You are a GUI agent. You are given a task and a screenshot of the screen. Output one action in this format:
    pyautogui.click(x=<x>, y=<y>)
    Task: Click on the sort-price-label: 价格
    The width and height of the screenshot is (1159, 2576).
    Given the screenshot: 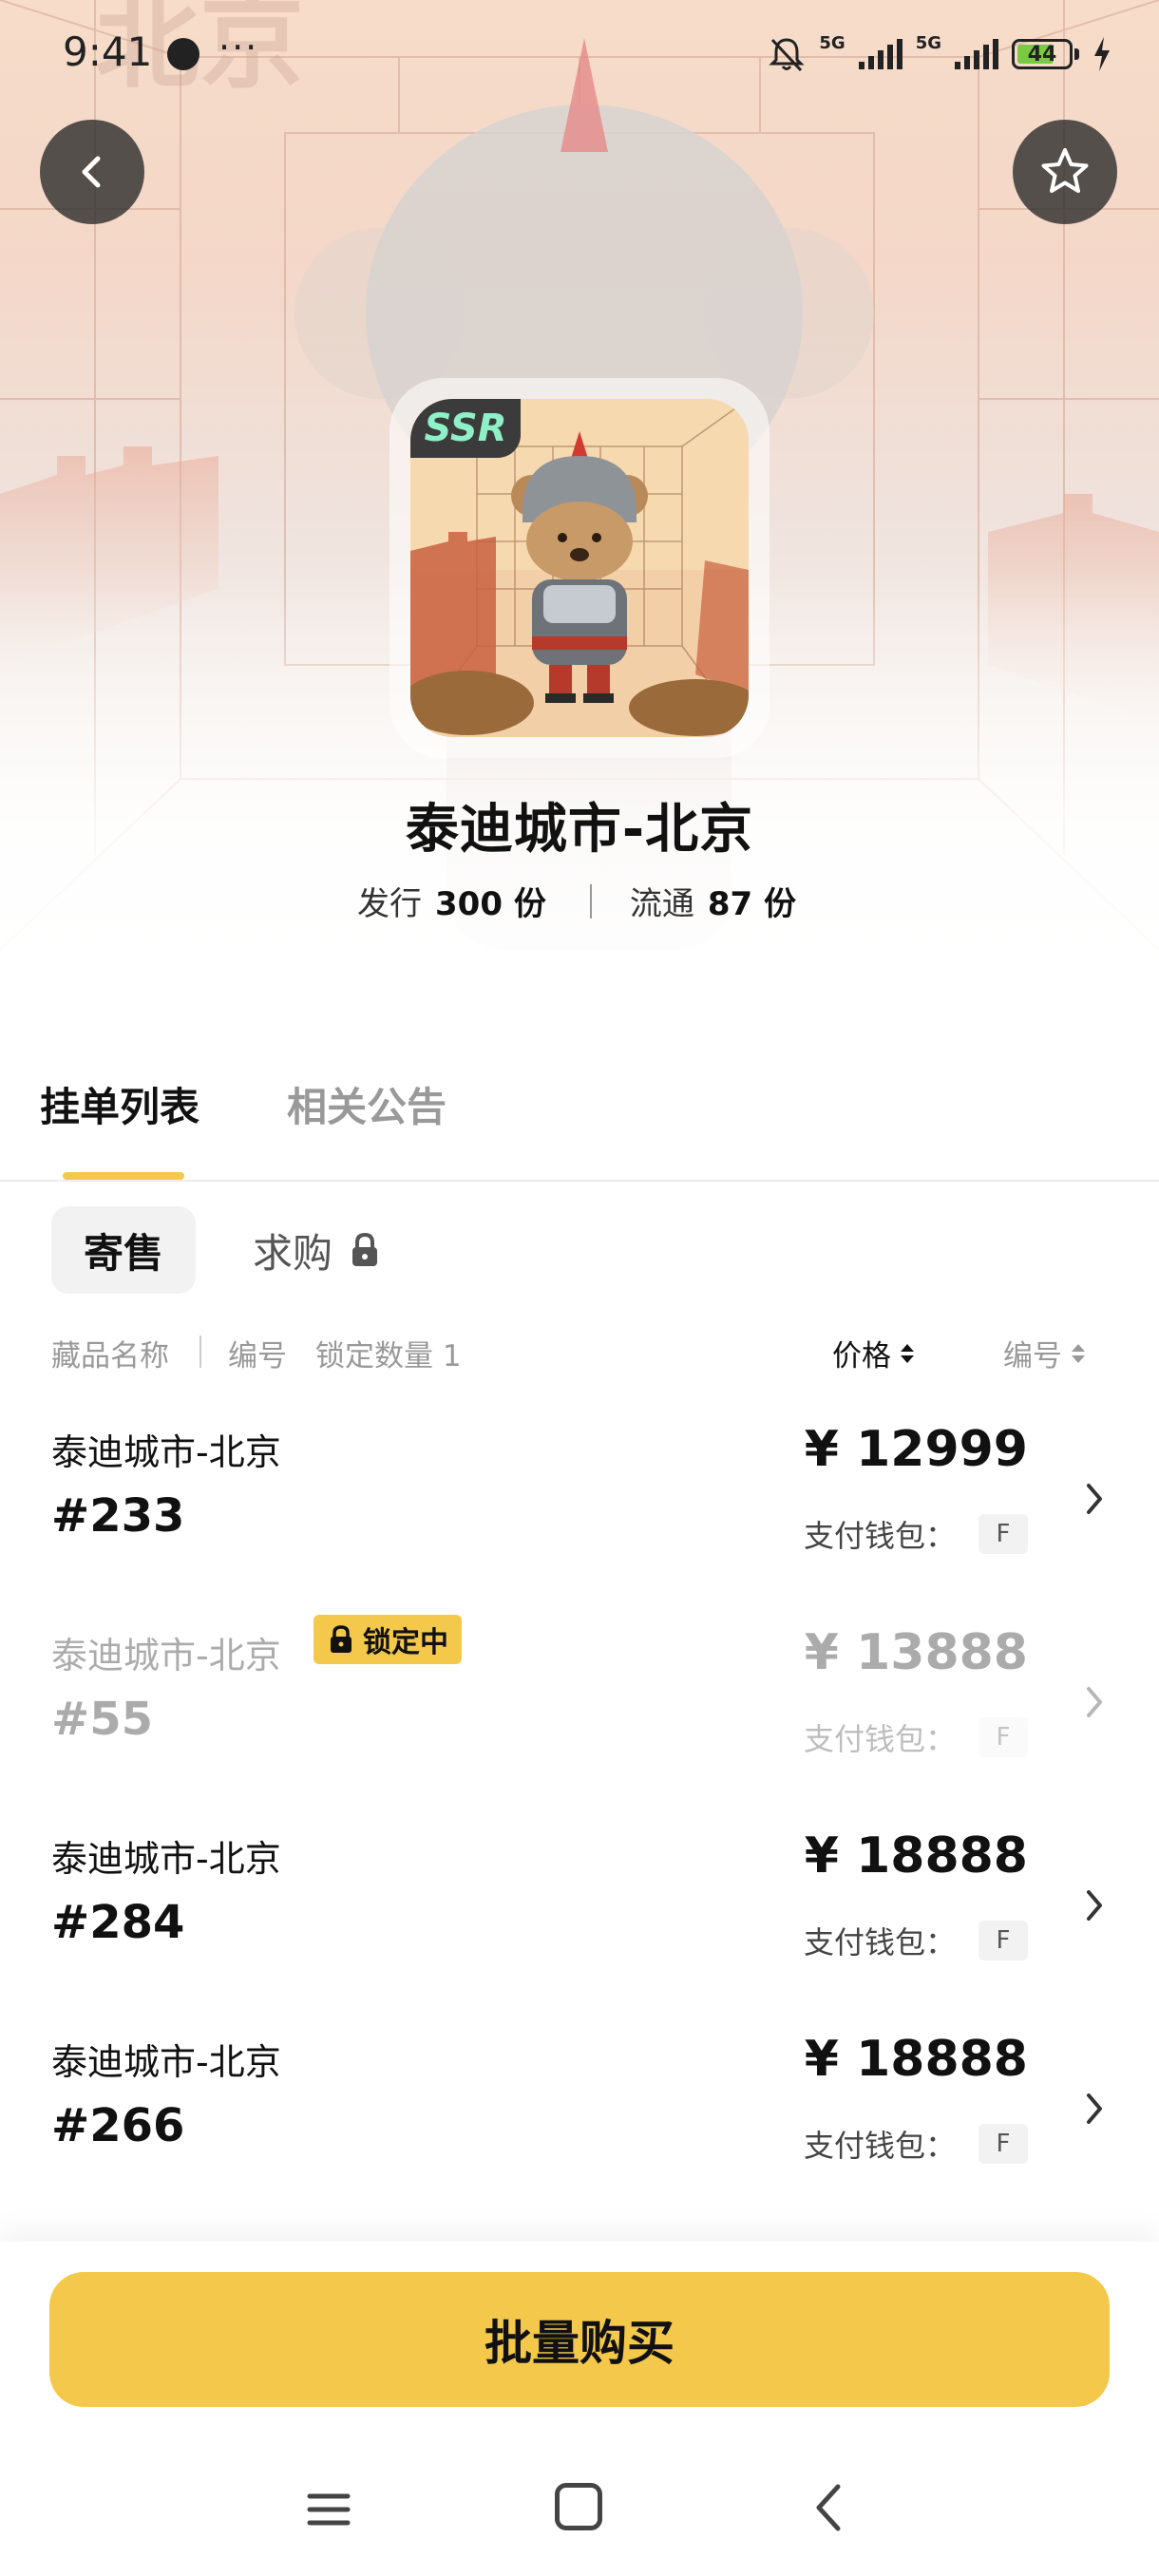 What is the action you would take?
    pyautogui.click(x=861, y=1356)
    